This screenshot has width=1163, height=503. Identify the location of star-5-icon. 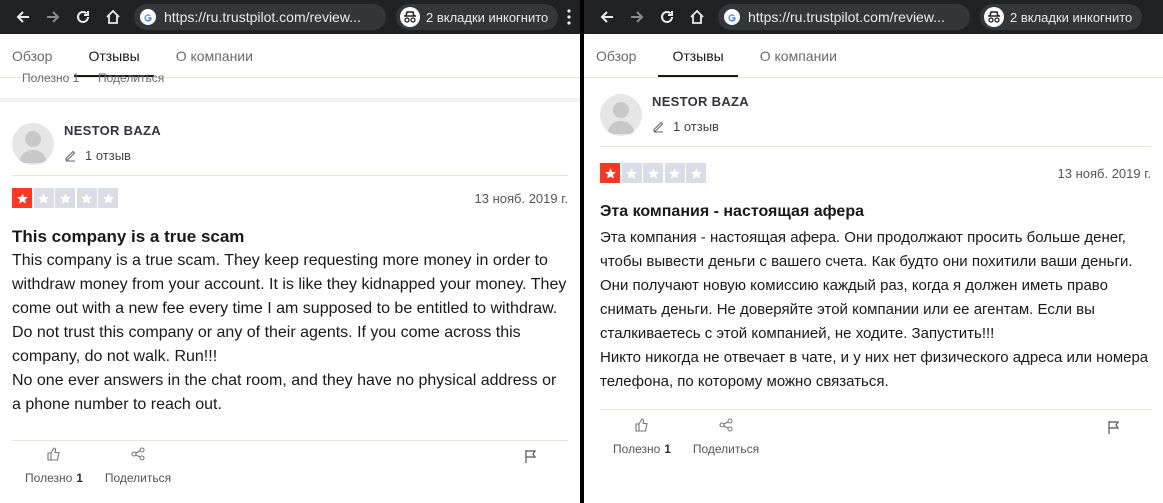
(108, 198).